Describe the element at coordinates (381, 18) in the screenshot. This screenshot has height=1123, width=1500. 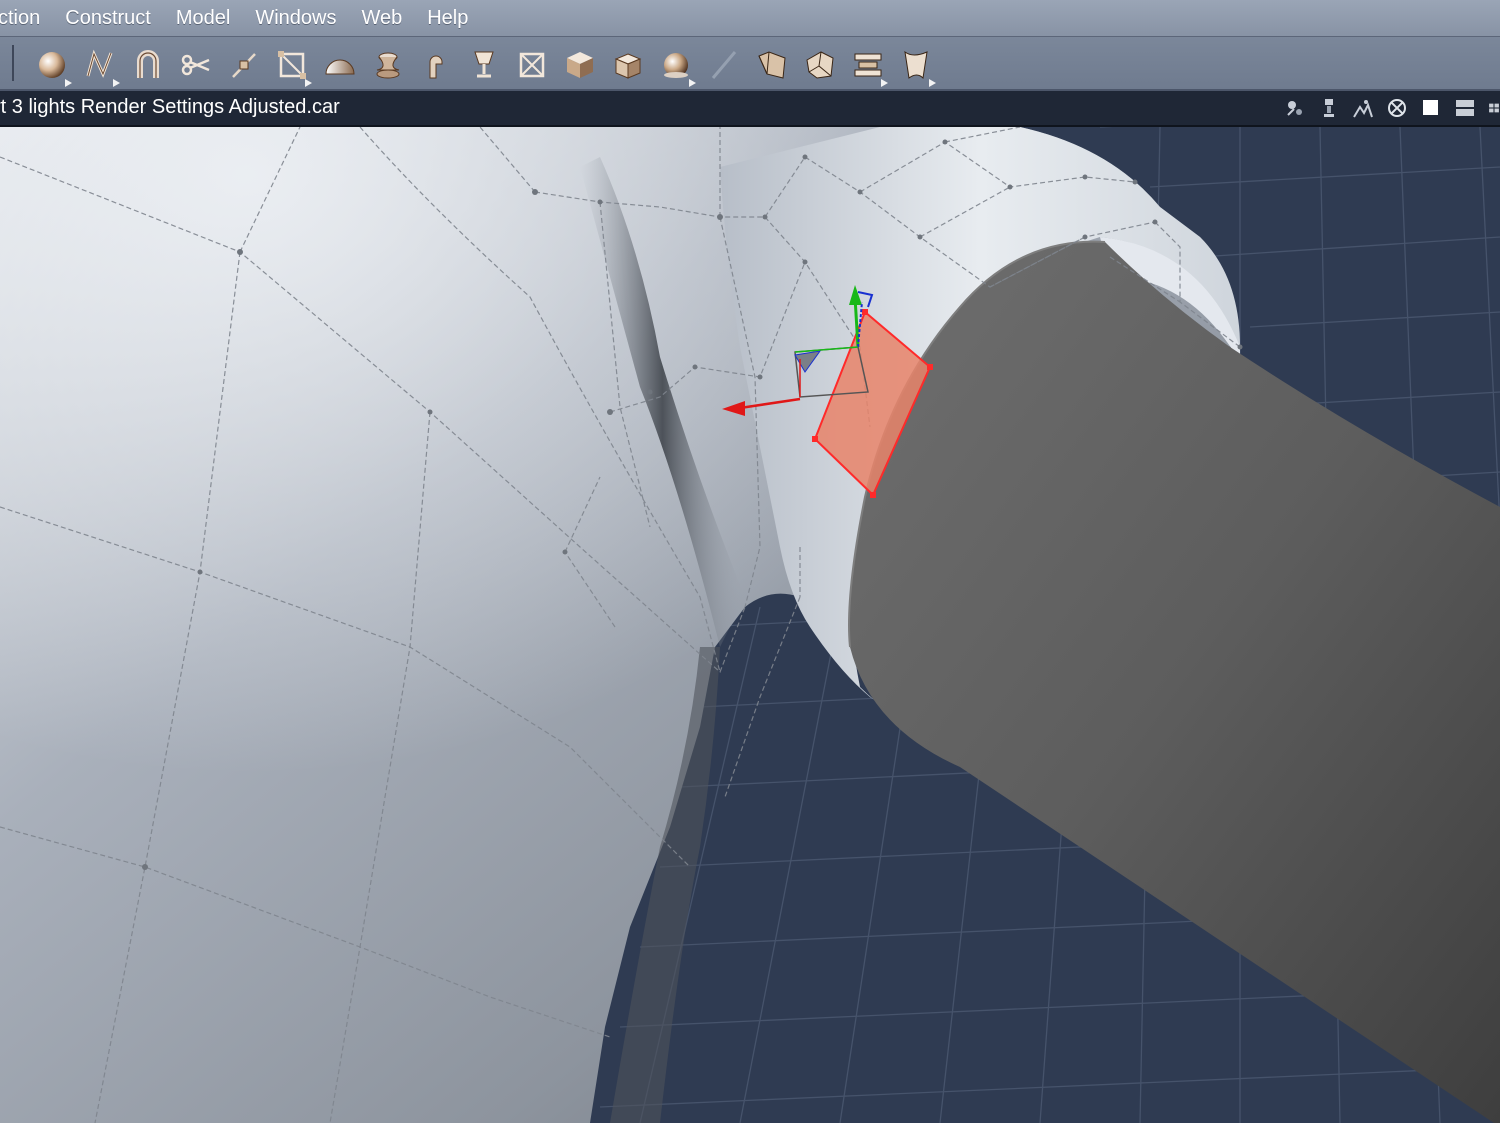
I see `menu-web: Web` at that location.